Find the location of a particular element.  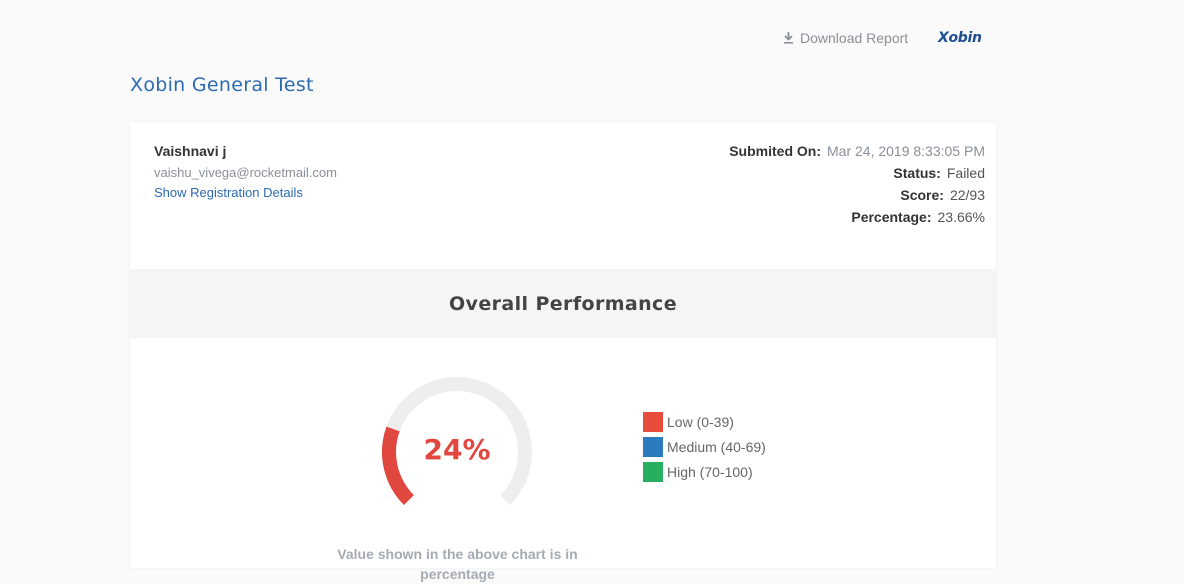

brand-logo: Xobin is located at coordinates (960, 38).